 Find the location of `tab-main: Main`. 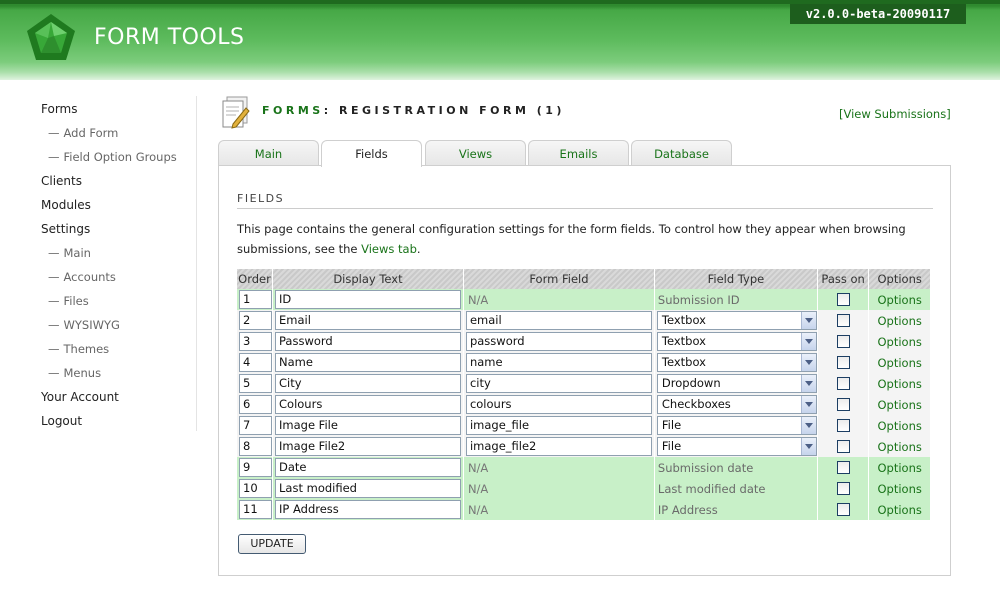

tab-main: Main is located at coordinates (268, 153).